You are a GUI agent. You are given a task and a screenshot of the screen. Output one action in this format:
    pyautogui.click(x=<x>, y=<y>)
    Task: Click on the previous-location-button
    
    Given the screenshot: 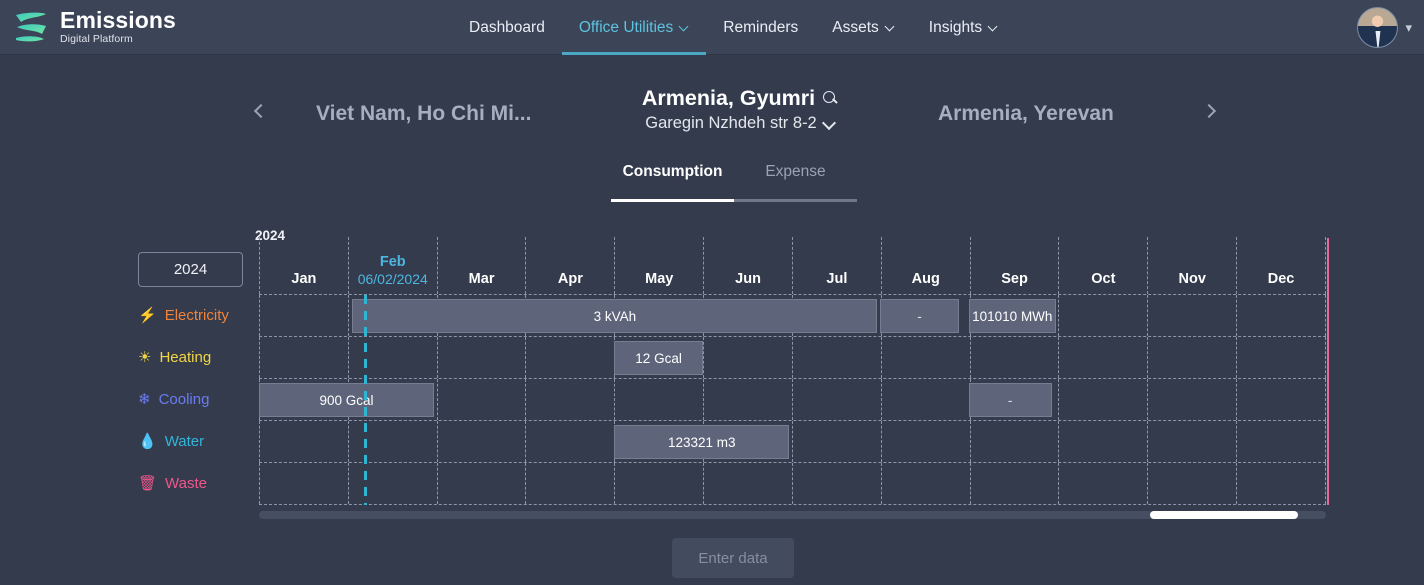 What is the action you would take?
    pyautogui.click(x=261, y=111)
    